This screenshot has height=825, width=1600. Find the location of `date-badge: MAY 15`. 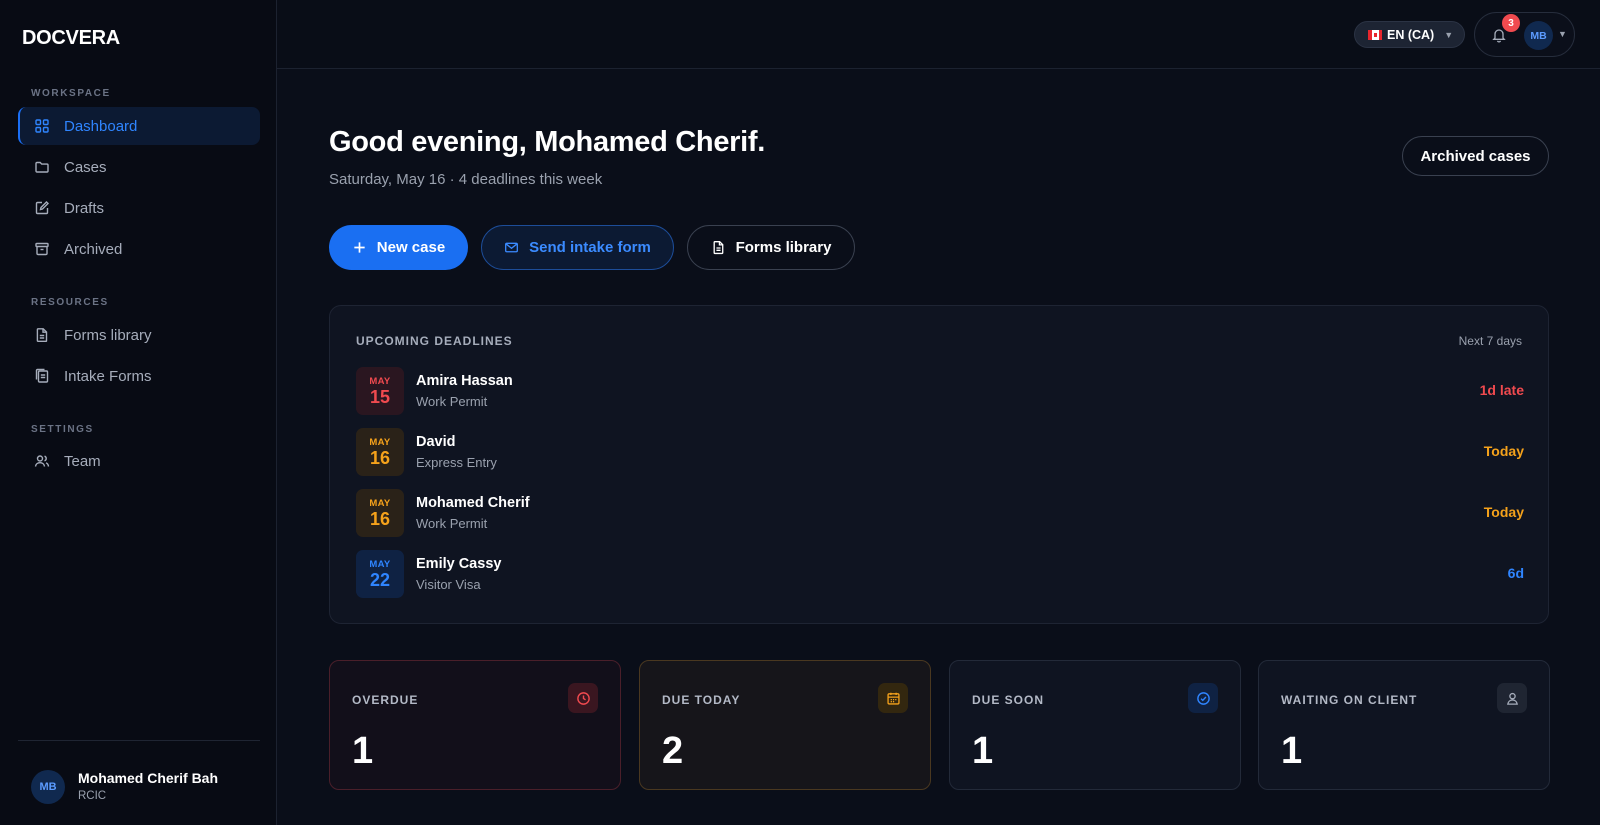

date-badge: MAY 15 is located at coordinates (380, 391).